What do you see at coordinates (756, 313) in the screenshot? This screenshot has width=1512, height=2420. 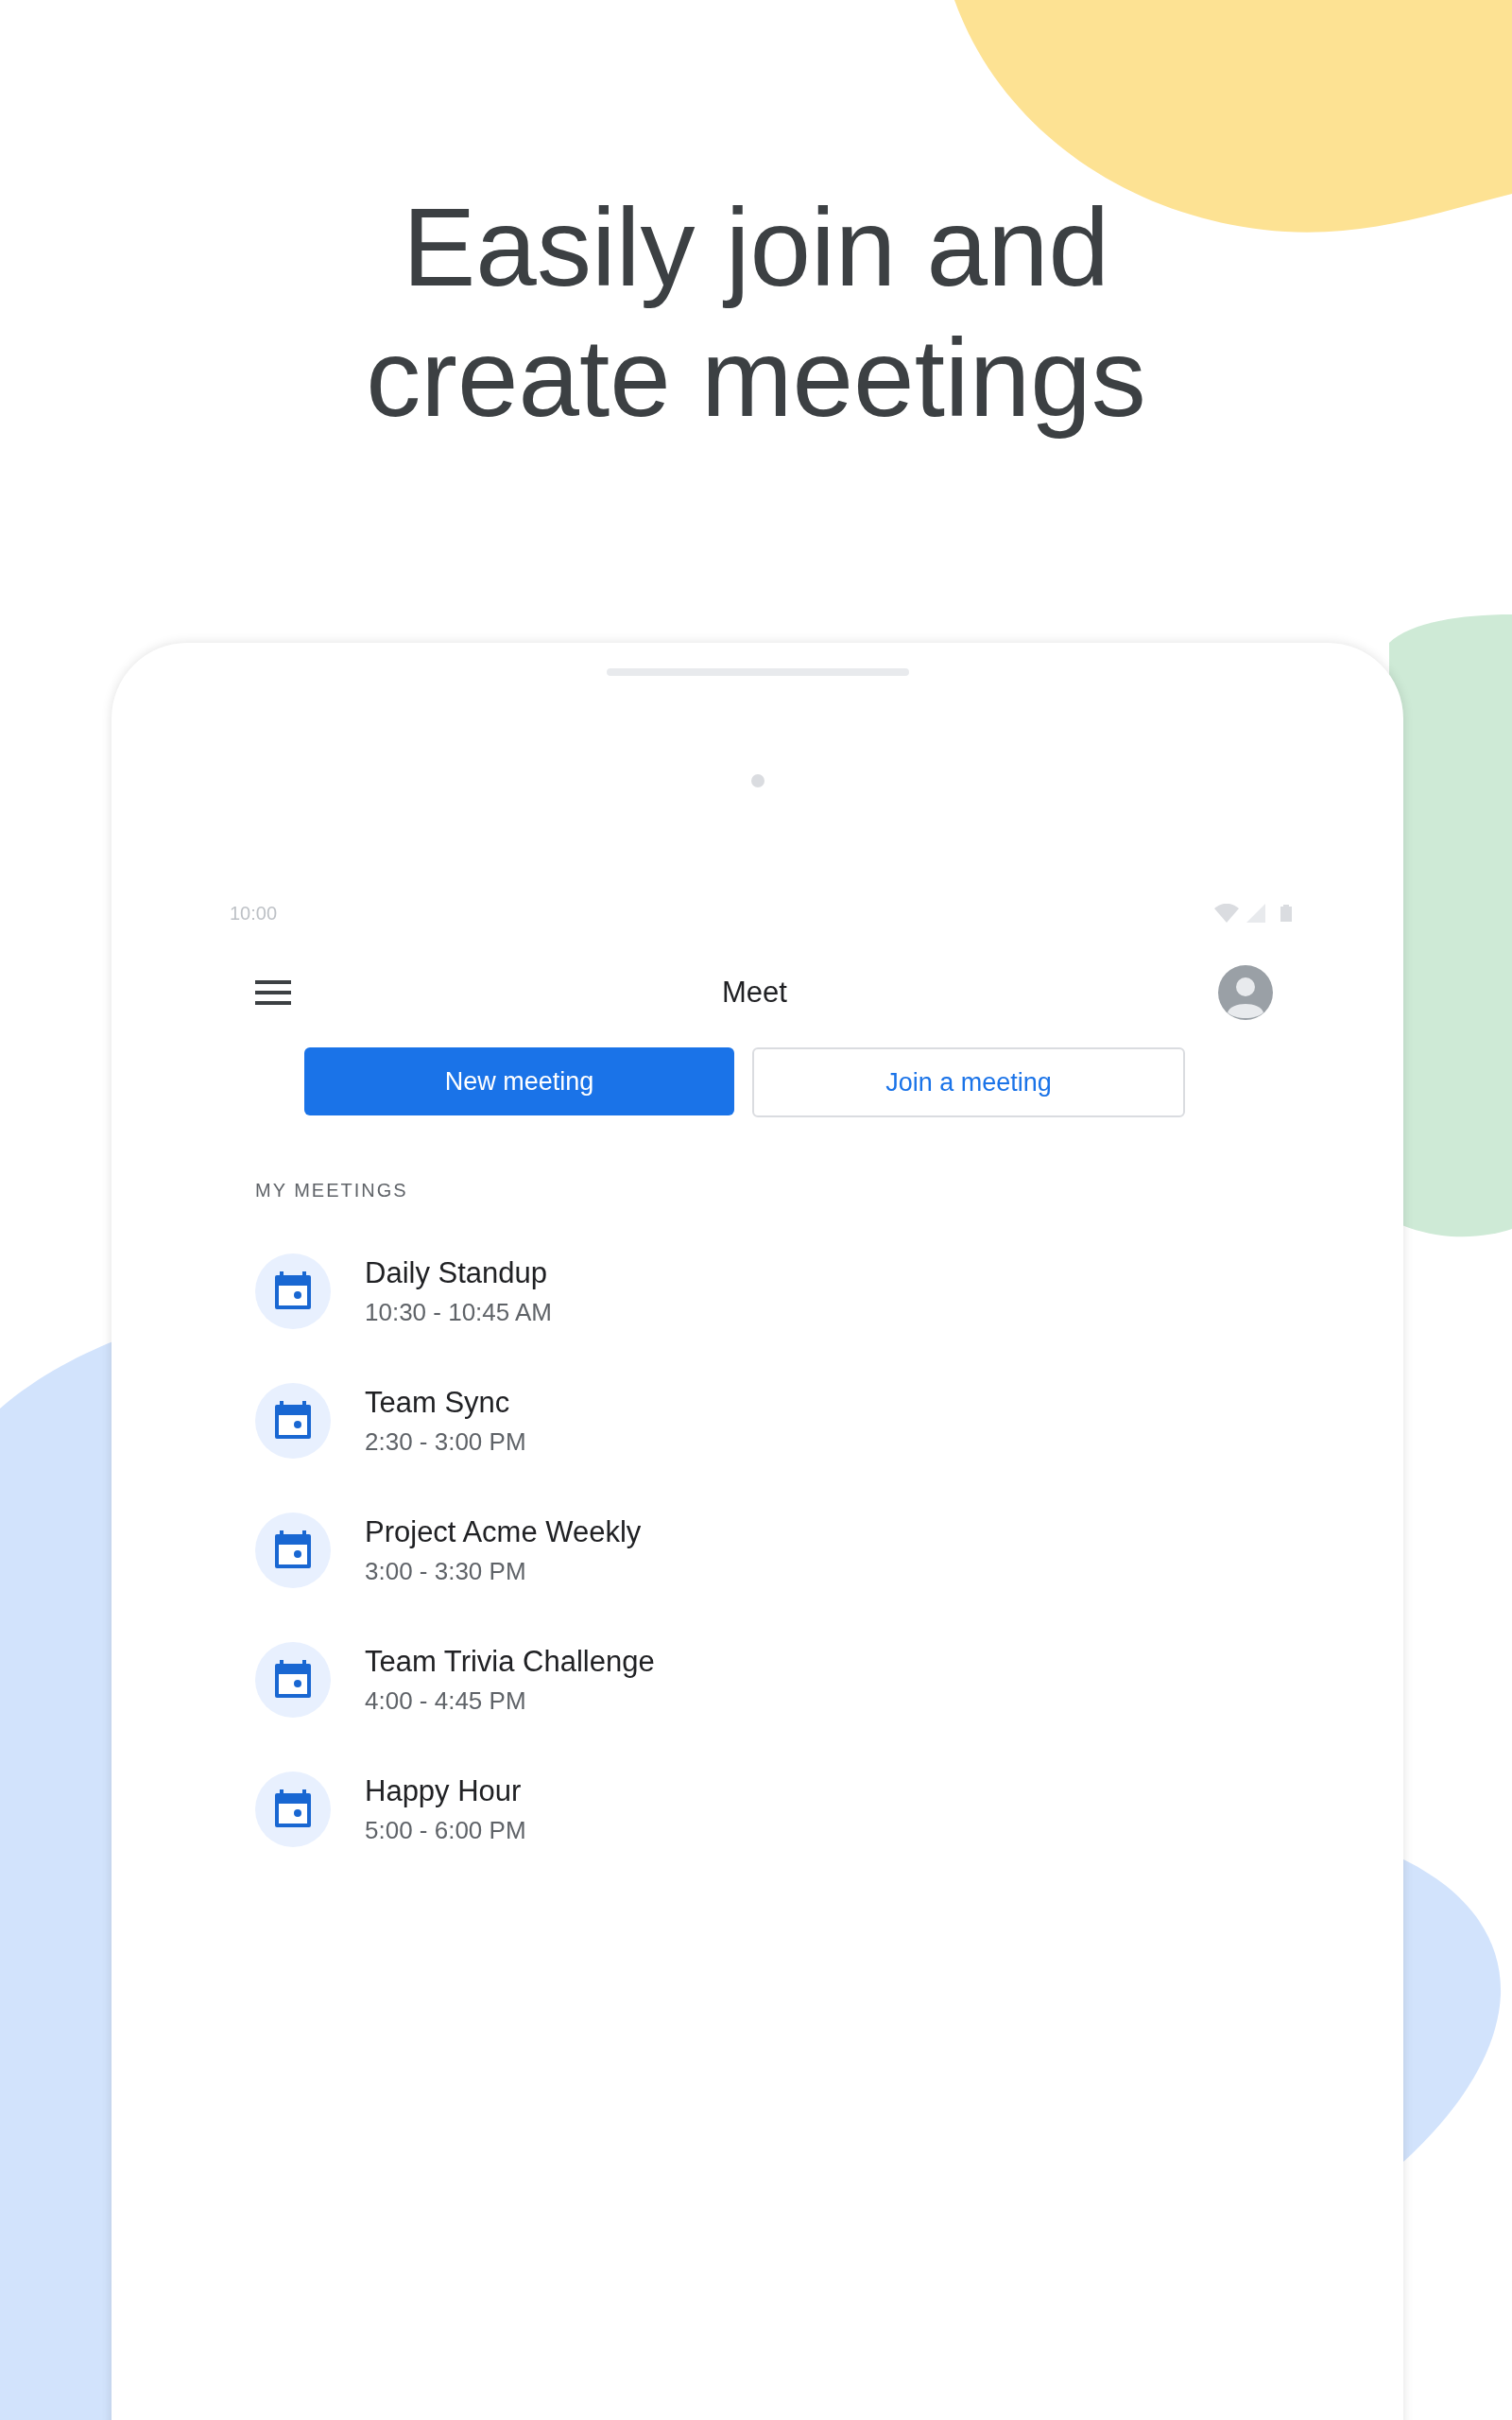 I see `headline: Easily join and create meetings` at bounding box center [756, 313].